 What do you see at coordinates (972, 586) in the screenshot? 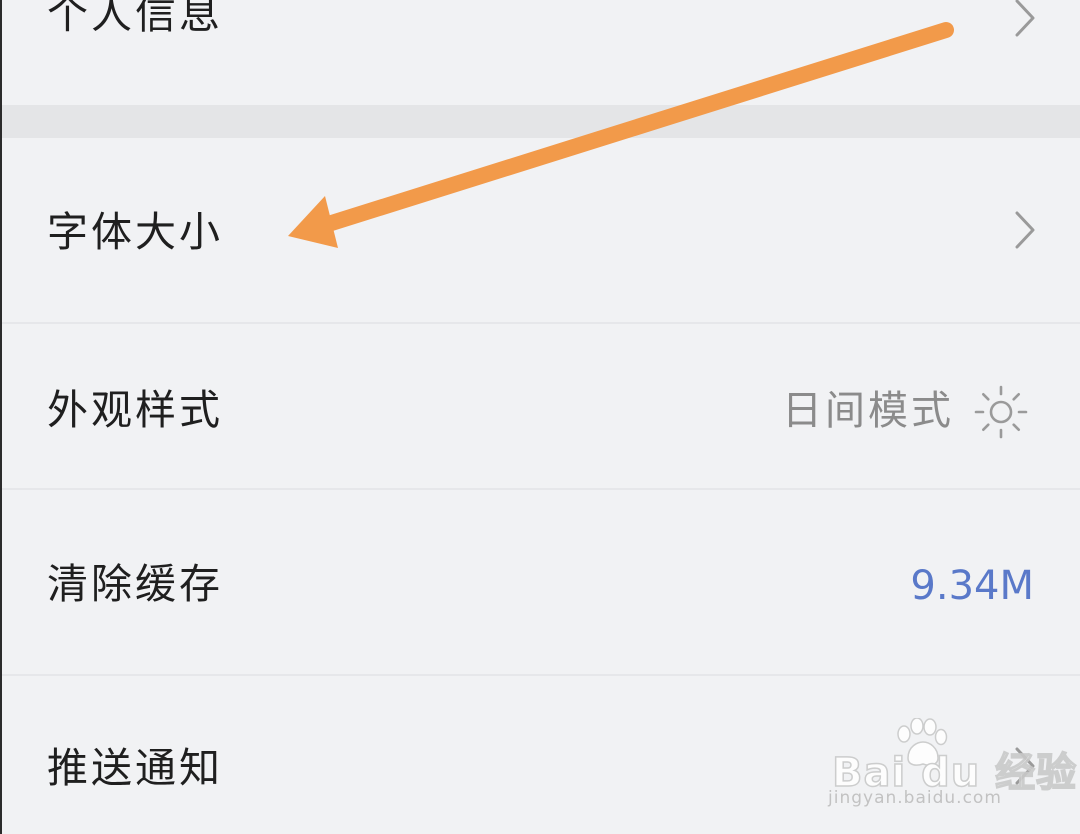
I see `cache-size-value: 9.34M` at bounding box center [972, 586].